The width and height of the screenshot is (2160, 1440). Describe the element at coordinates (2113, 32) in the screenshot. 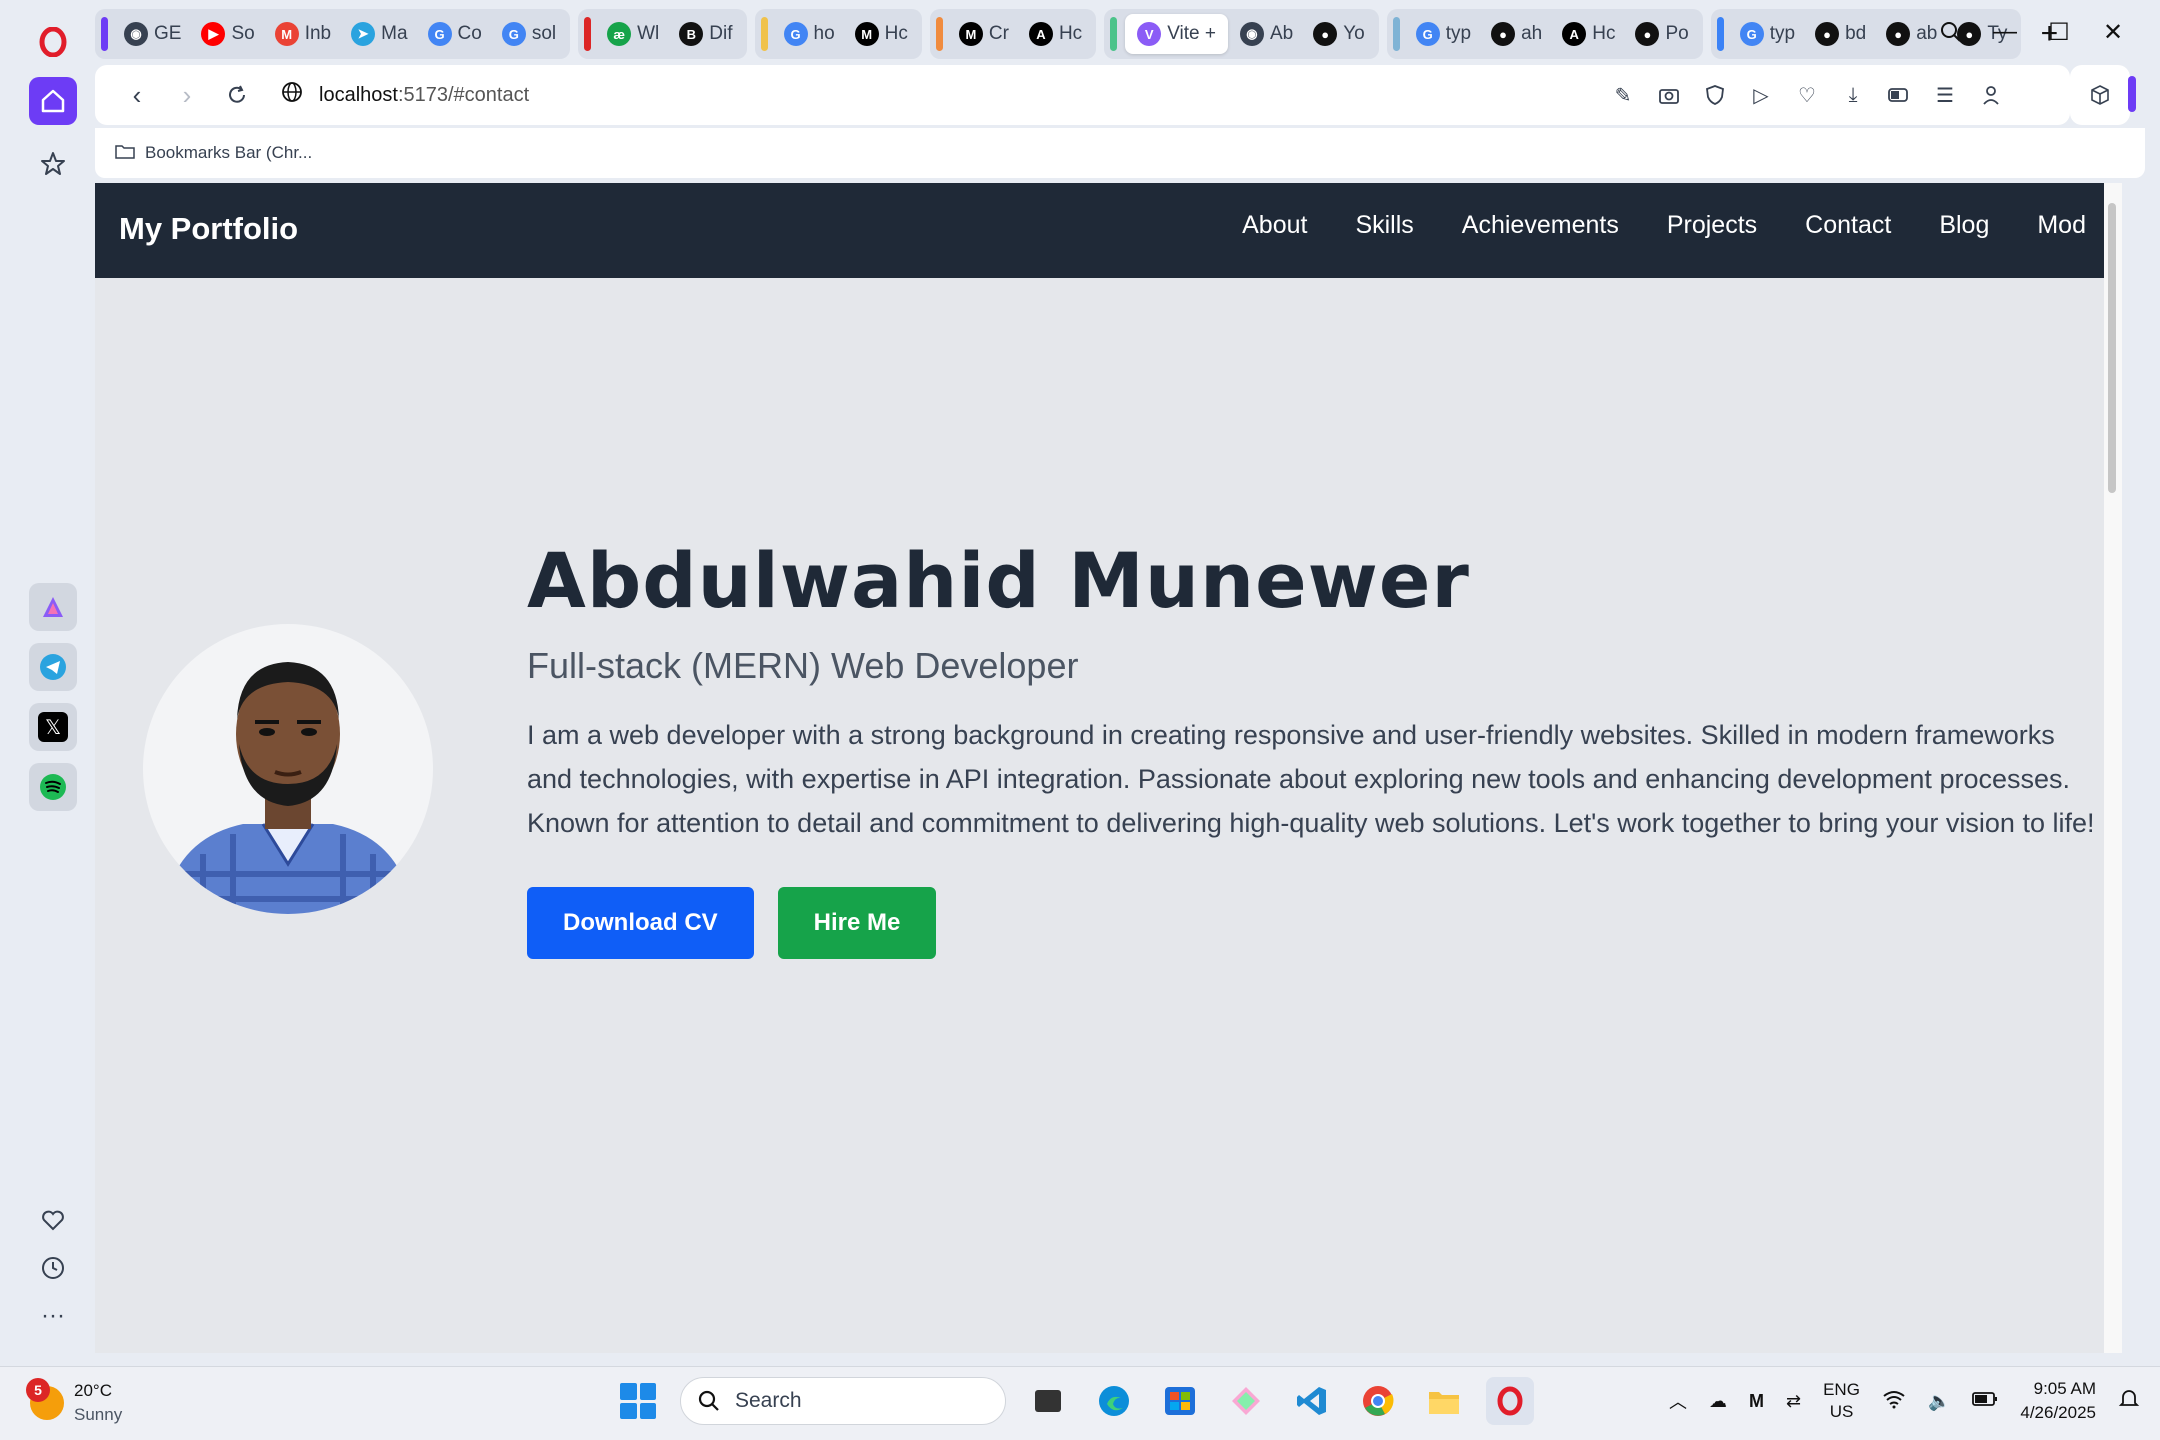

I see `close-icon: ✕` at that location.